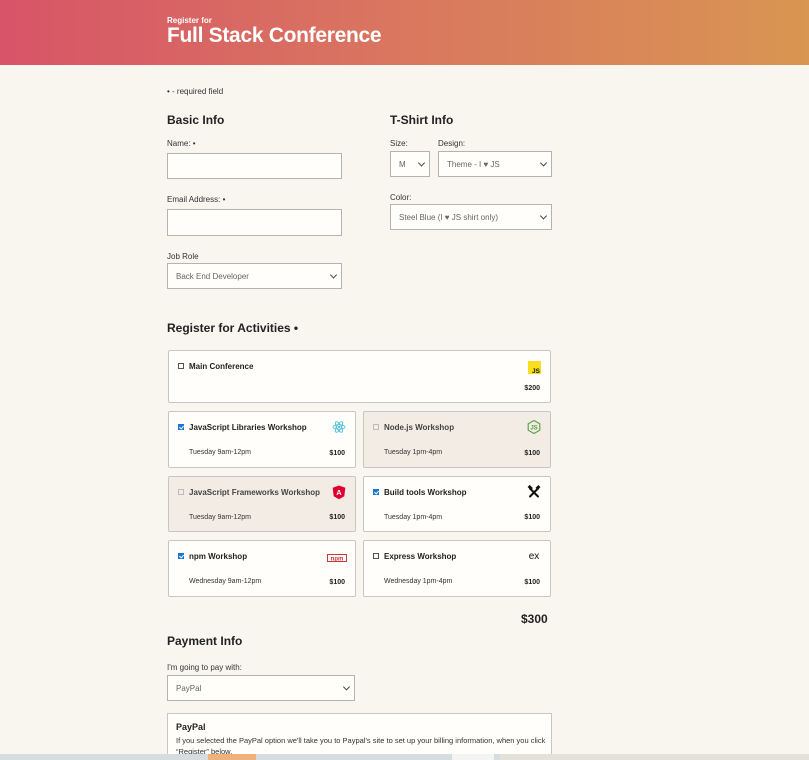 This screenshot has height=760, width=809. I want to click on svg-text: A, so click(339, 492).